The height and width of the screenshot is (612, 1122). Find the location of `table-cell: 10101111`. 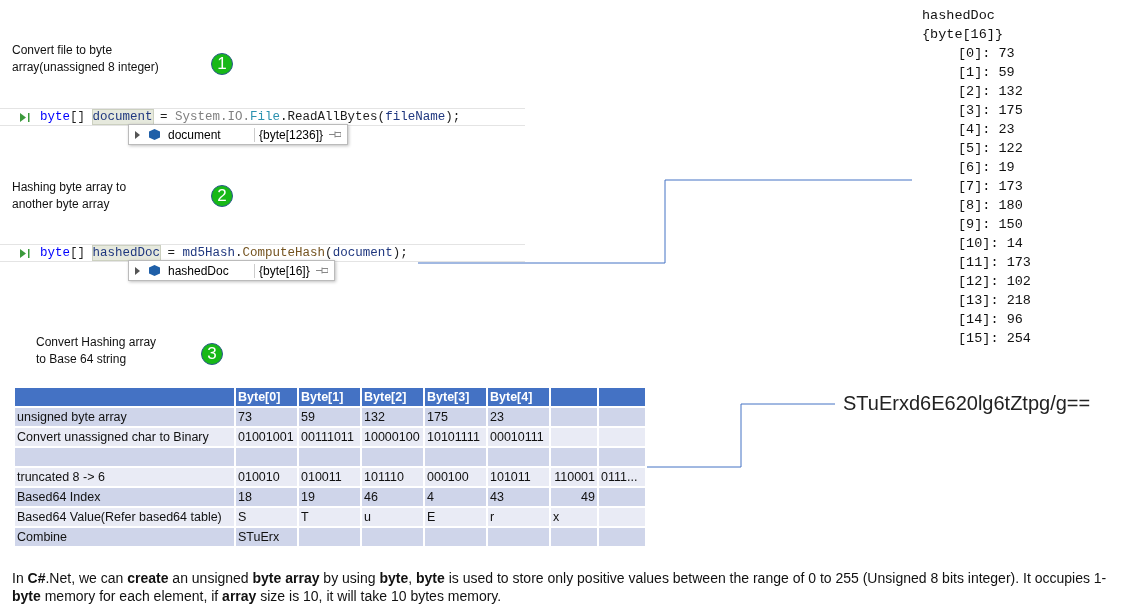

table-cell: 10101111 is located at coordinates (455, 437).